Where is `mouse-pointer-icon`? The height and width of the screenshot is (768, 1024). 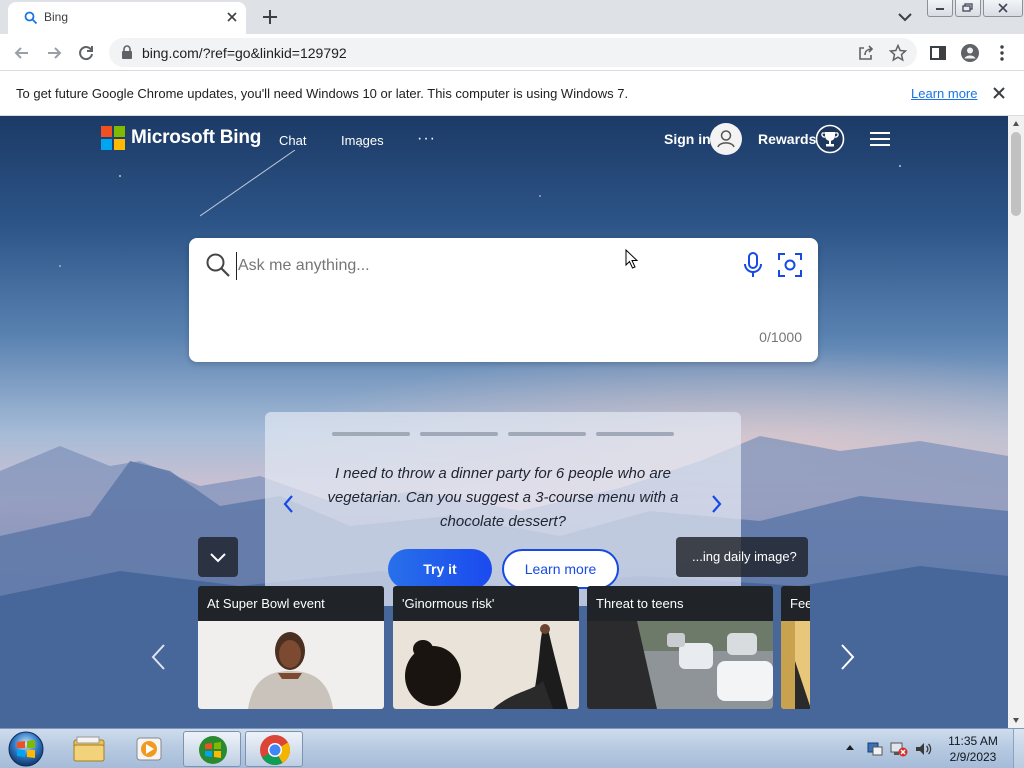 mouse-pointer-icon is located at coordinates (632, 259).